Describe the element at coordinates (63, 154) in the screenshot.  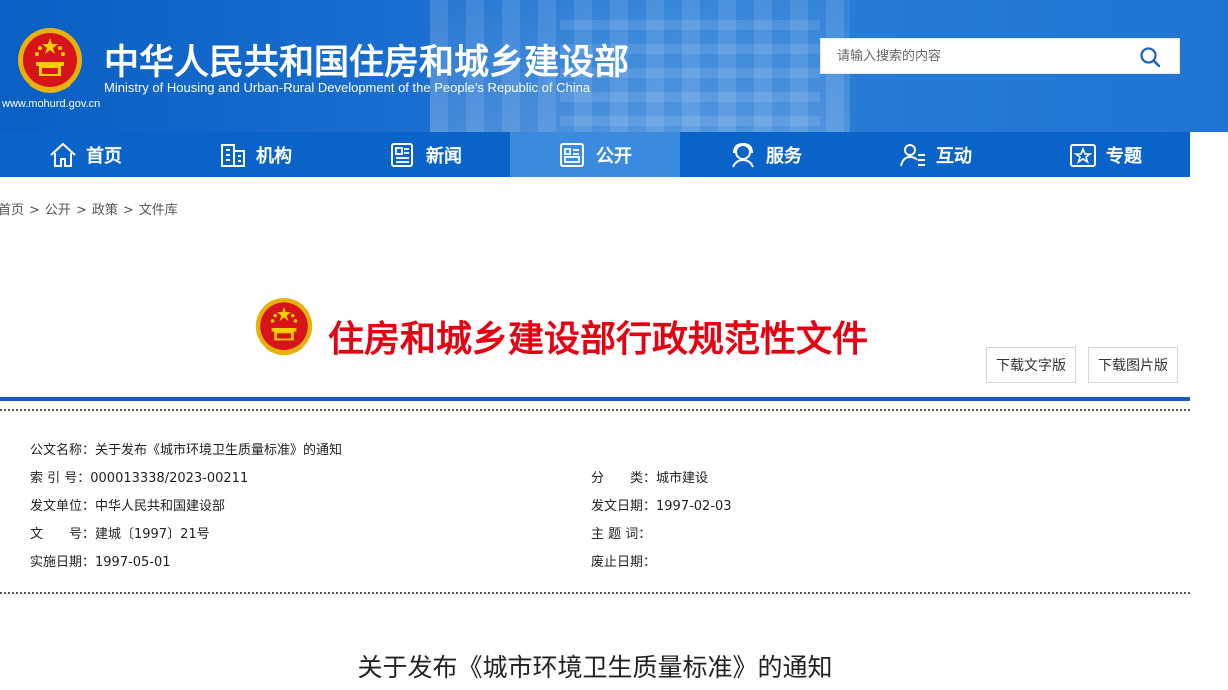
I see `home-icon` at that location.